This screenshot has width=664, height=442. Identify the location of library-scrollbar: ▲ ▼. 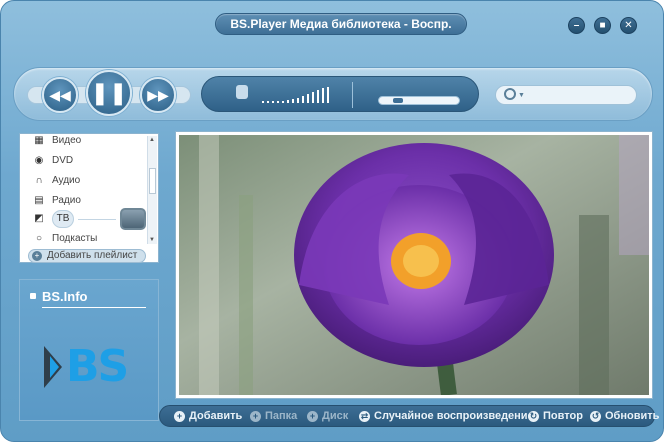
(152, 190).